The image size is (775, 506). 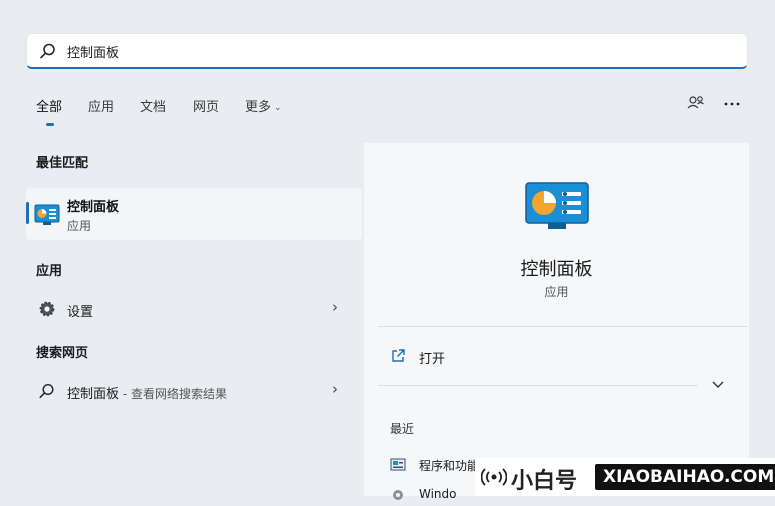 What do you see at coordinates (278, 108) in the screenshot?
I see `chevron-down-icon: ⌄` at bounding box center [278, 108].